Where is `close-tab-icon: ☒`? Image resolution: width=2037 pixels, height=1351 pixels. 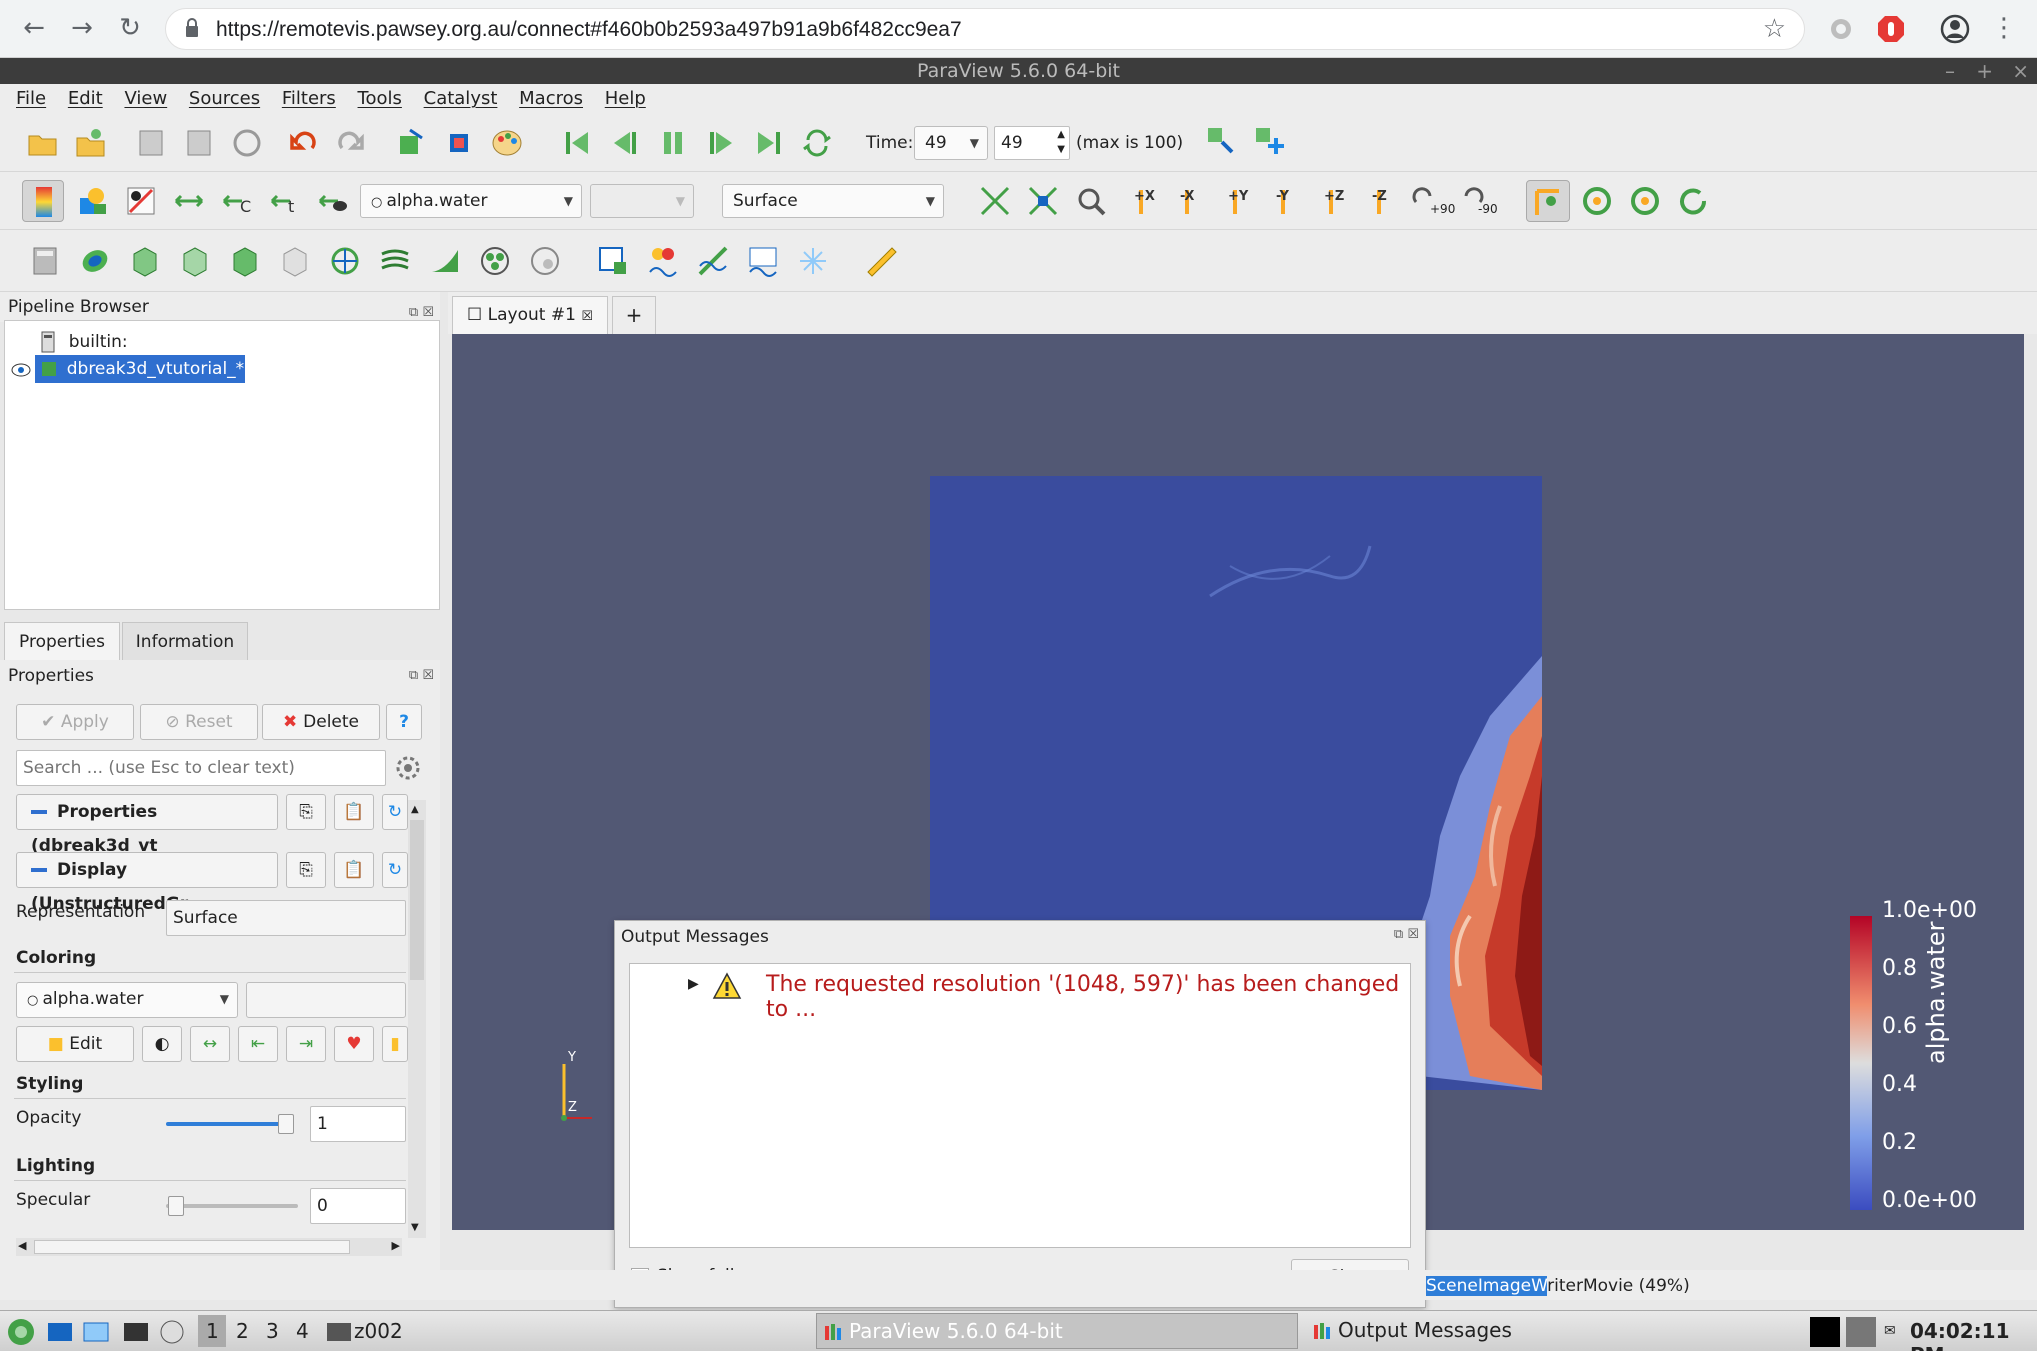
close-tab-icon: ☒ is located at coordinates (587, 316).